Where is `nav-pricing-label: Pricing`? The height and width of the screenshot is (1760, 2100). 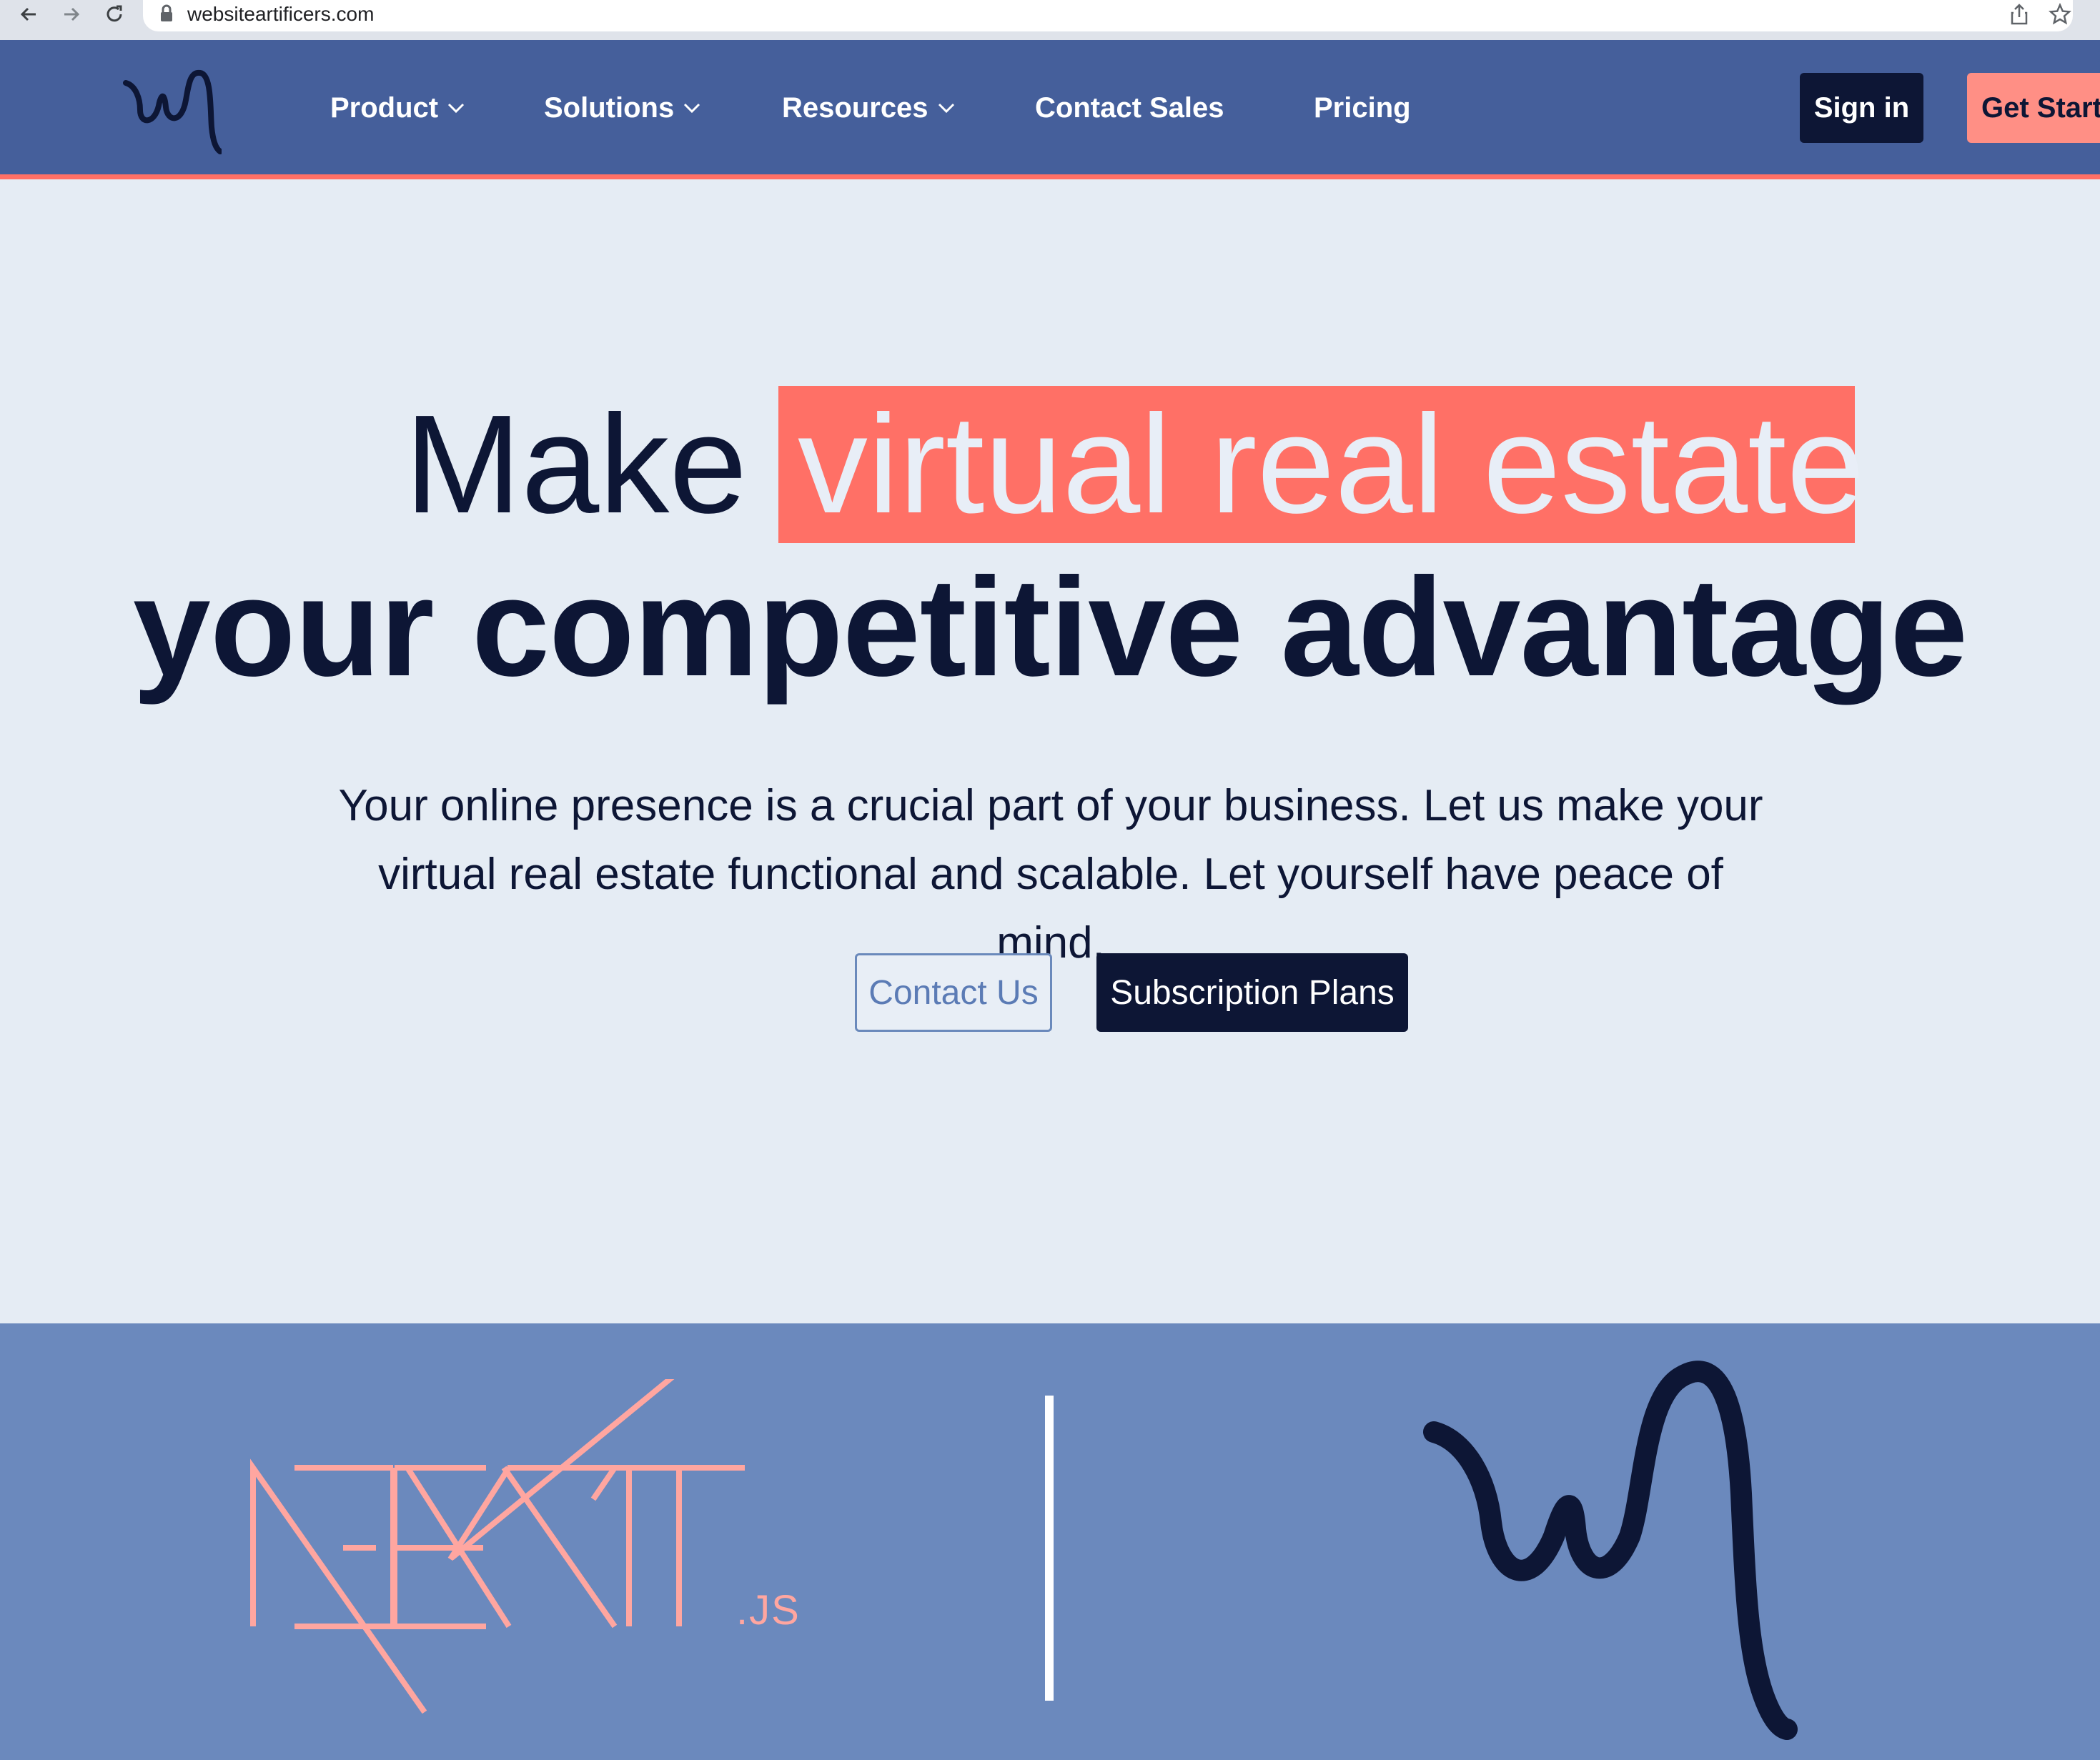
nav-pricing-label: Pricing is located at coordinates (1362, 107).